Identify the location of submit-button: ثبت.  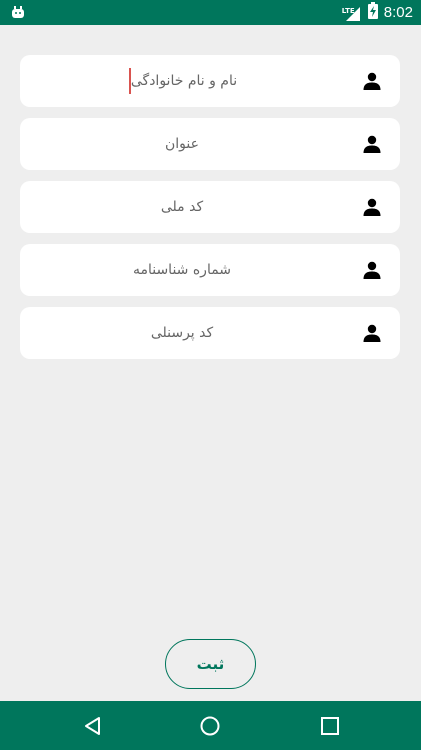
(210, 664).